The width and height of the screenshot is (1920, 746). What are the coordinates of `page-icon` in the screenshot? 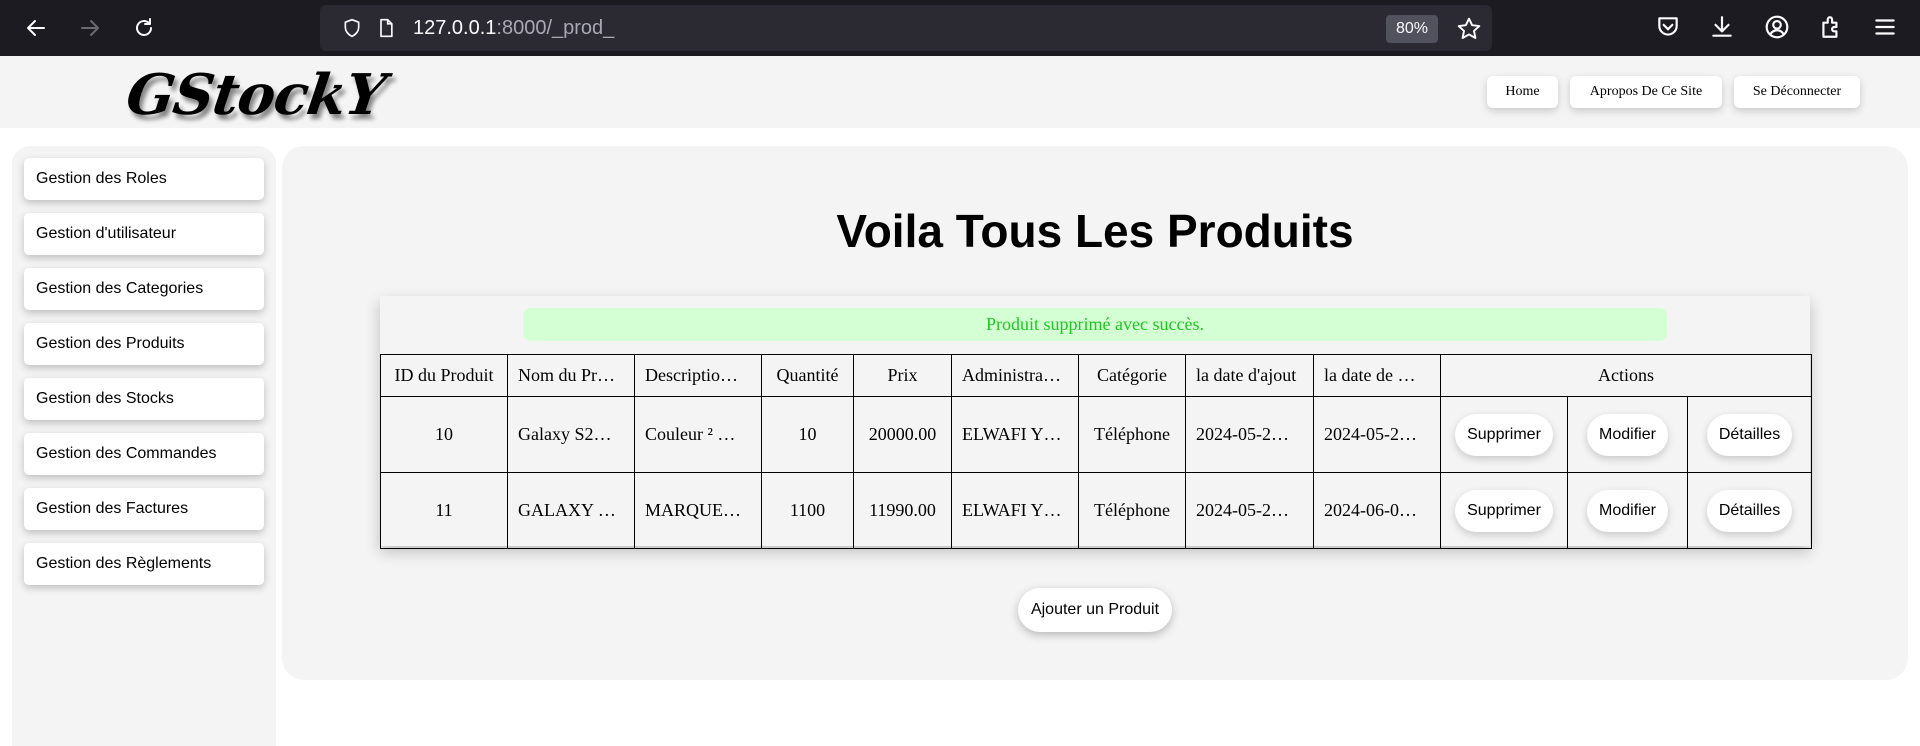 It's located at (386, 28).